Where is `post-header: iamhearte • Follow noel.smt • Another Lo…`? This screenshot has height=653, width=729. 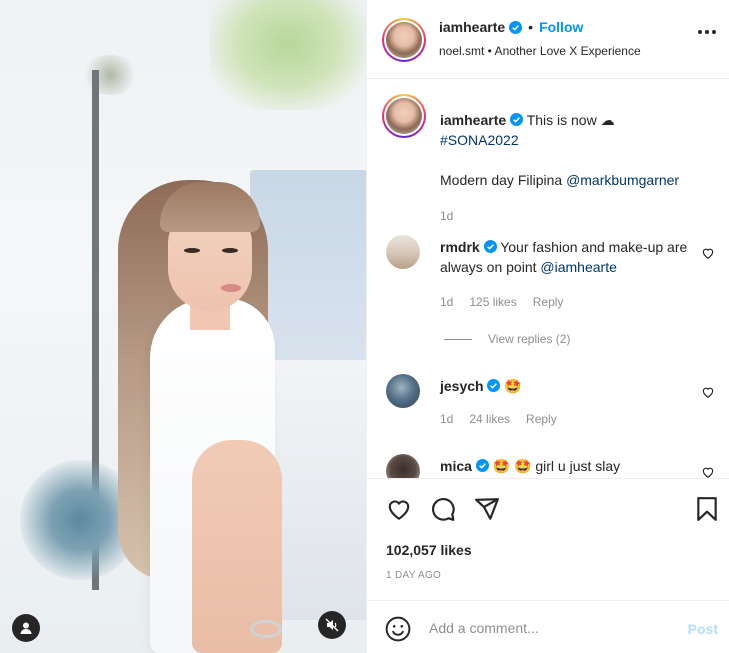
post-header: iamhearte • Follow noel.smt • Another Lo… is located at coordinates (548, 39).